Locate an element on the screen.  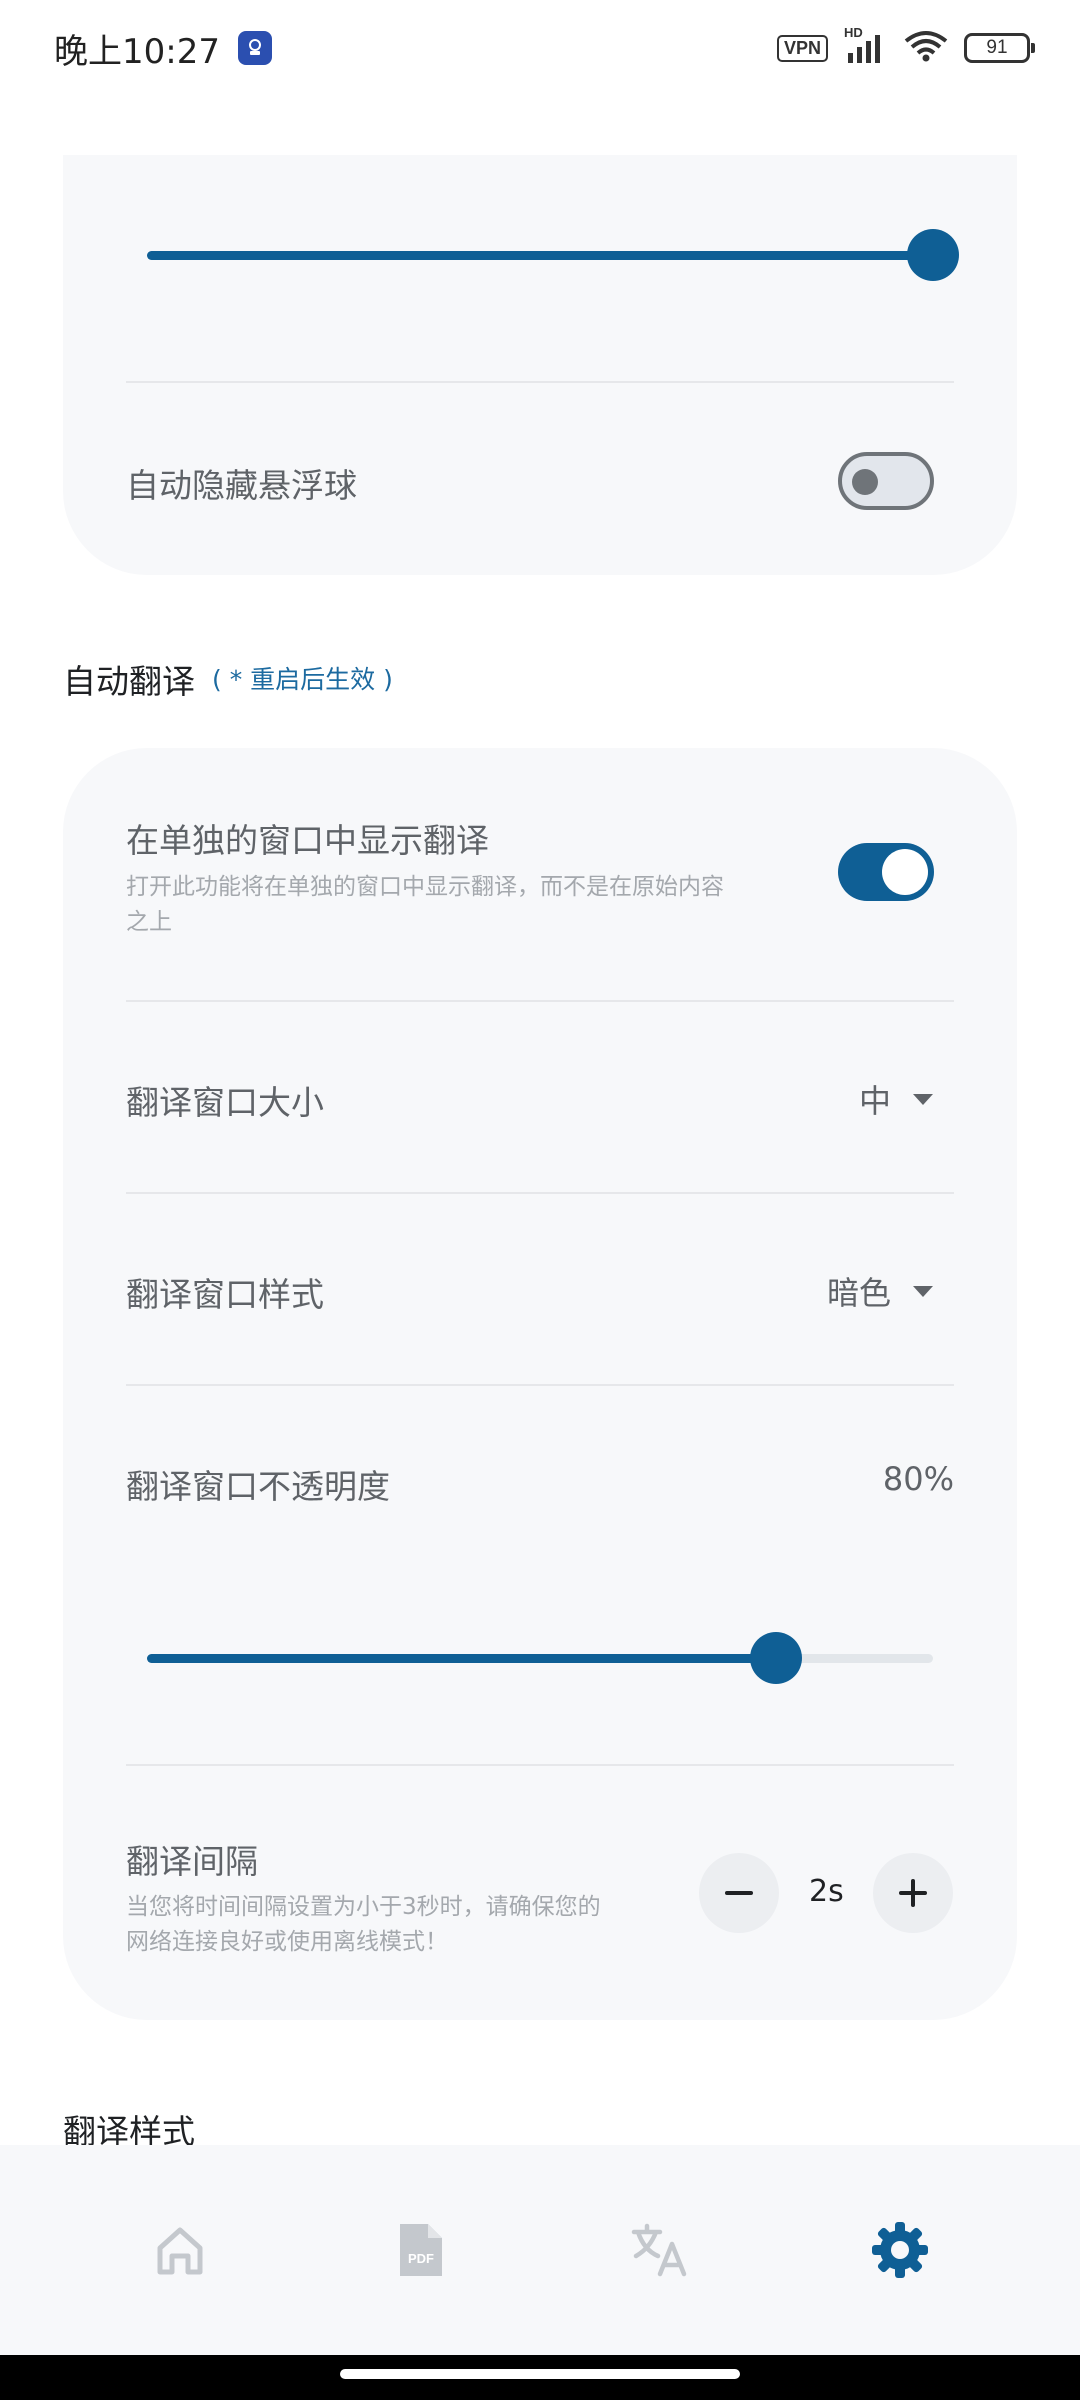
window-size-title: 翻译窗口大小 is located at coordinates (225, 1102).